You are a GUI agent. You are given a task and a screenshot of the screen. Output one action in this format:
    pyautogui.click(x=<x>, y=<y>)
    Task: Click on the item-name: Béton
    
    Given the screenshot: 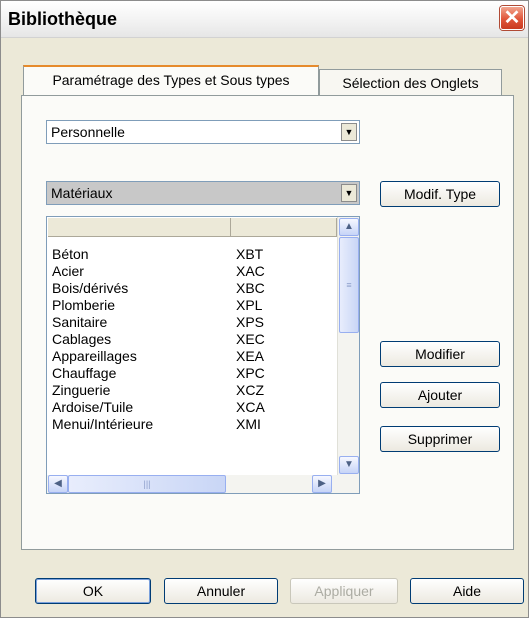 What is the action you would take?
    pyautogui.click(x=70, y=254)
    